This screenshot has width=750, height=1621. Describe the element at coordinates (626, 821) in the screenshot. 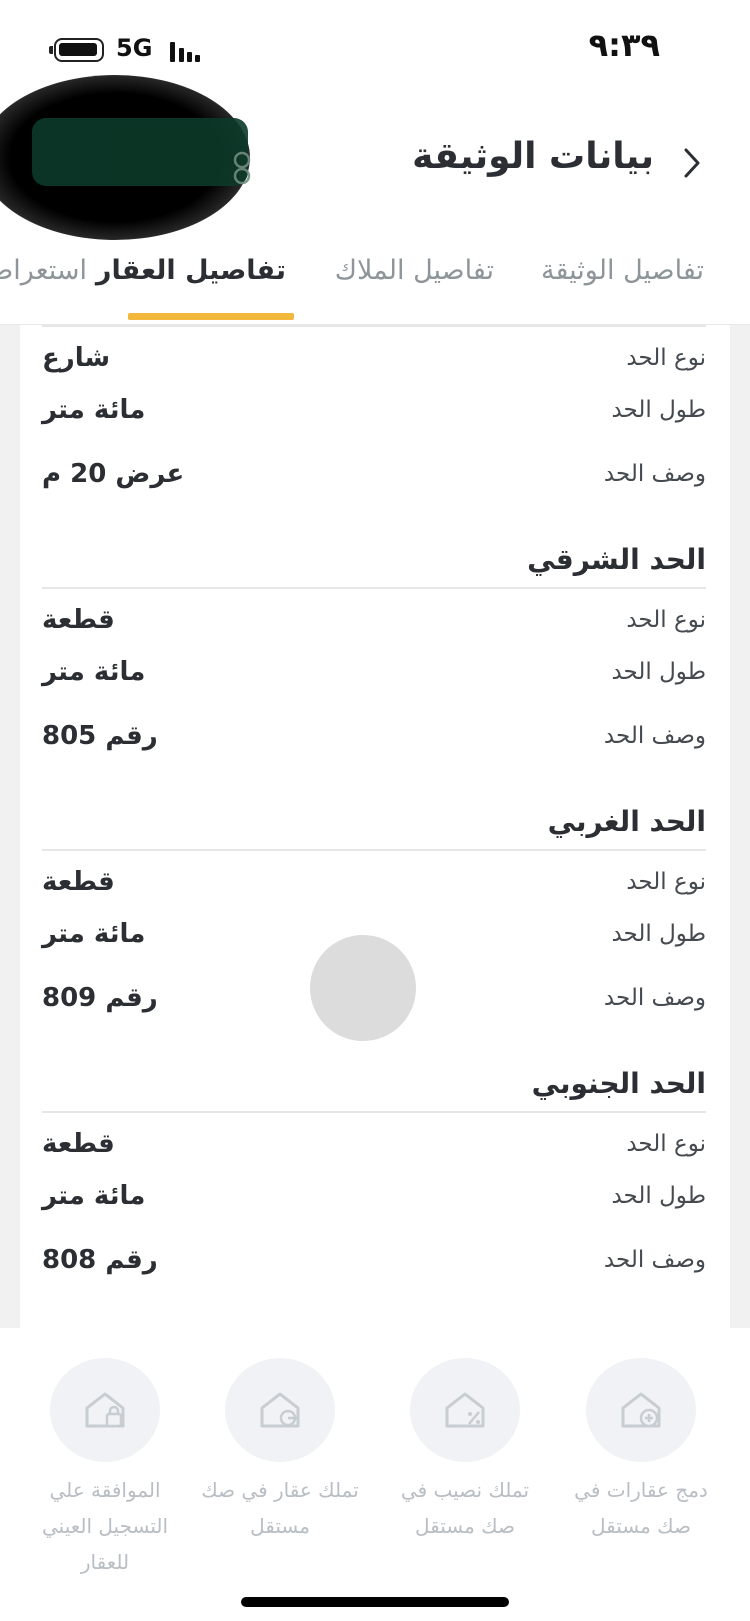

I see `section-title-west: الحد الغربي` at that location.